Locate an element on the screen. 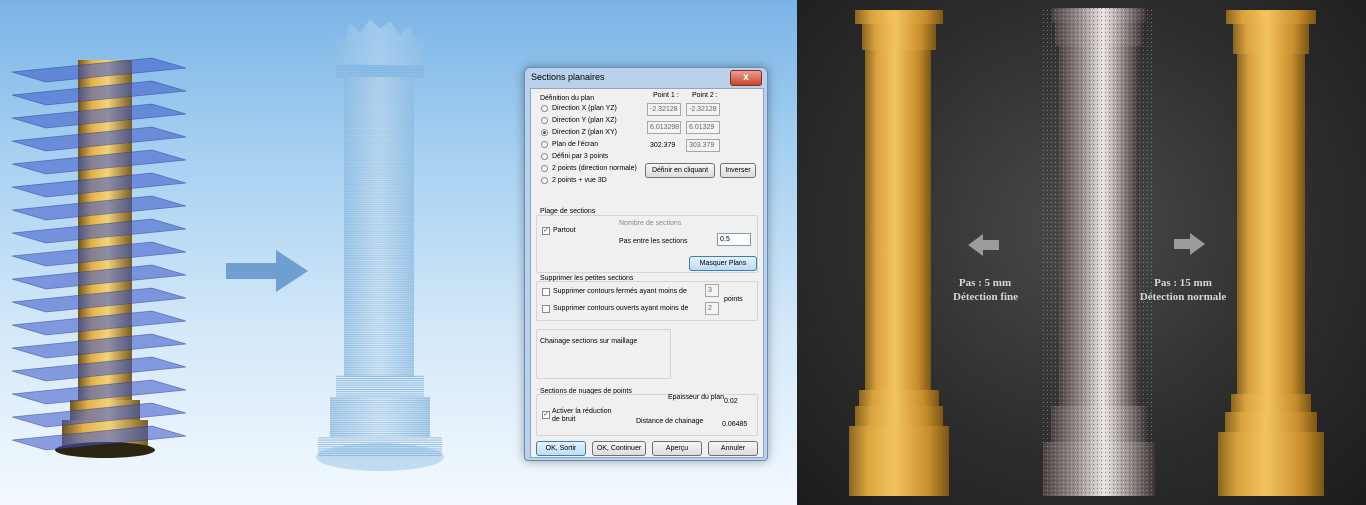 This screenshot has width=1366, height=505. points-unit-label: points is located at coordinates (733, 299).